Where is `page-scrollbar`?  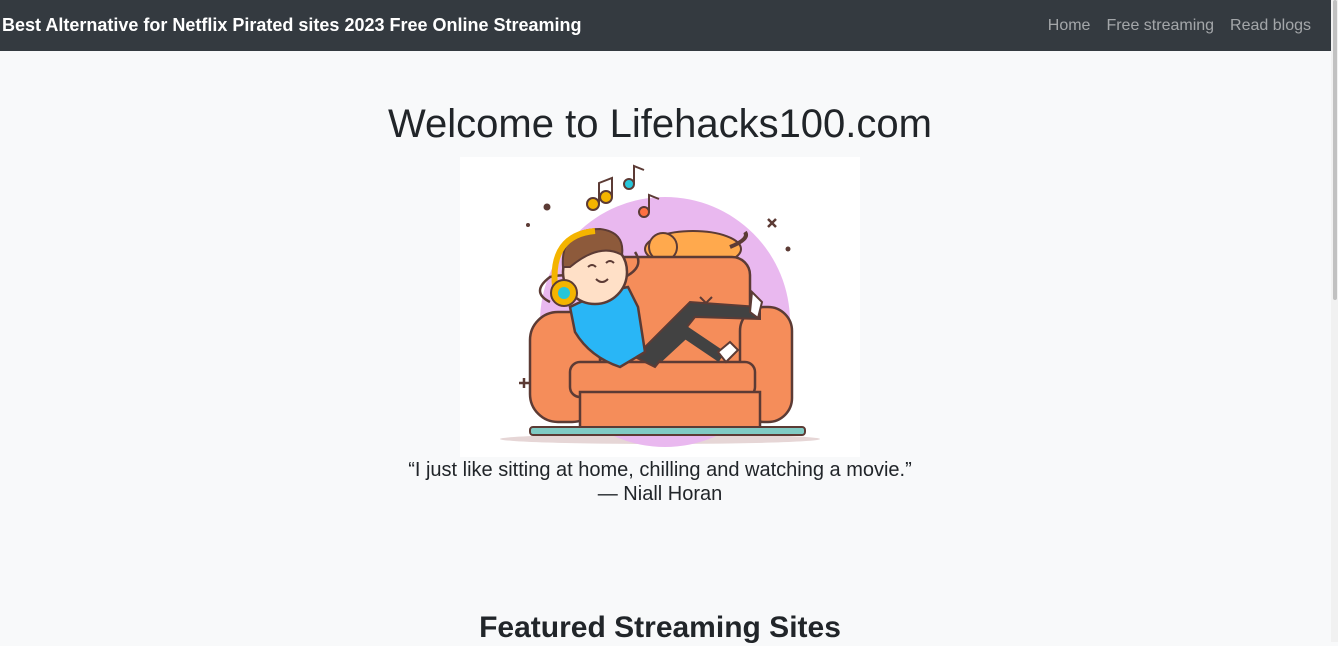
page-scrollbar is located at coordinates (1334, 321).